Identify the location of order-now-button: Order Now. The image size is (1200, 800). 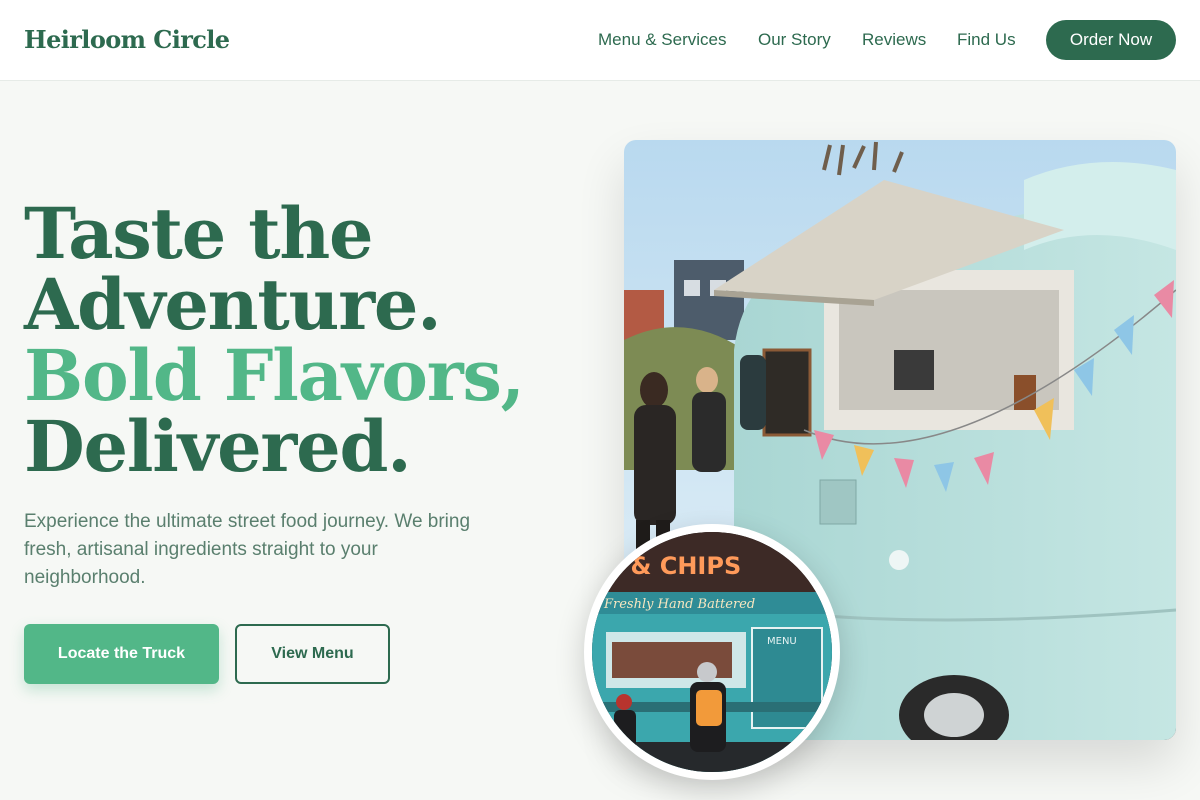
(1111, 40).